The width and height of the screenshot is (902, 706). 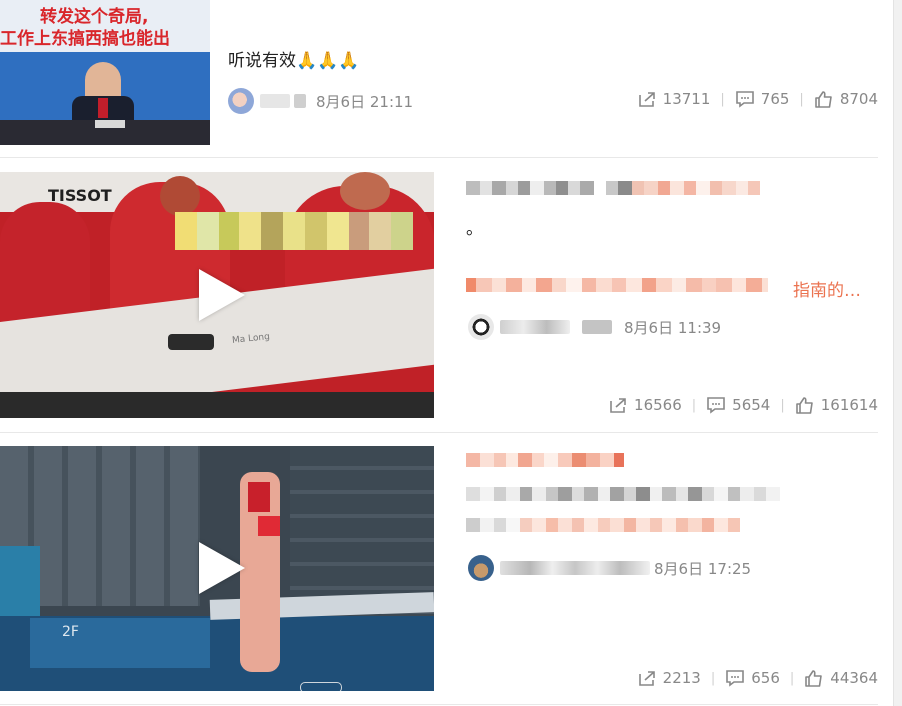 I want to click on comment-count: 765, so click(x=775, y=99).